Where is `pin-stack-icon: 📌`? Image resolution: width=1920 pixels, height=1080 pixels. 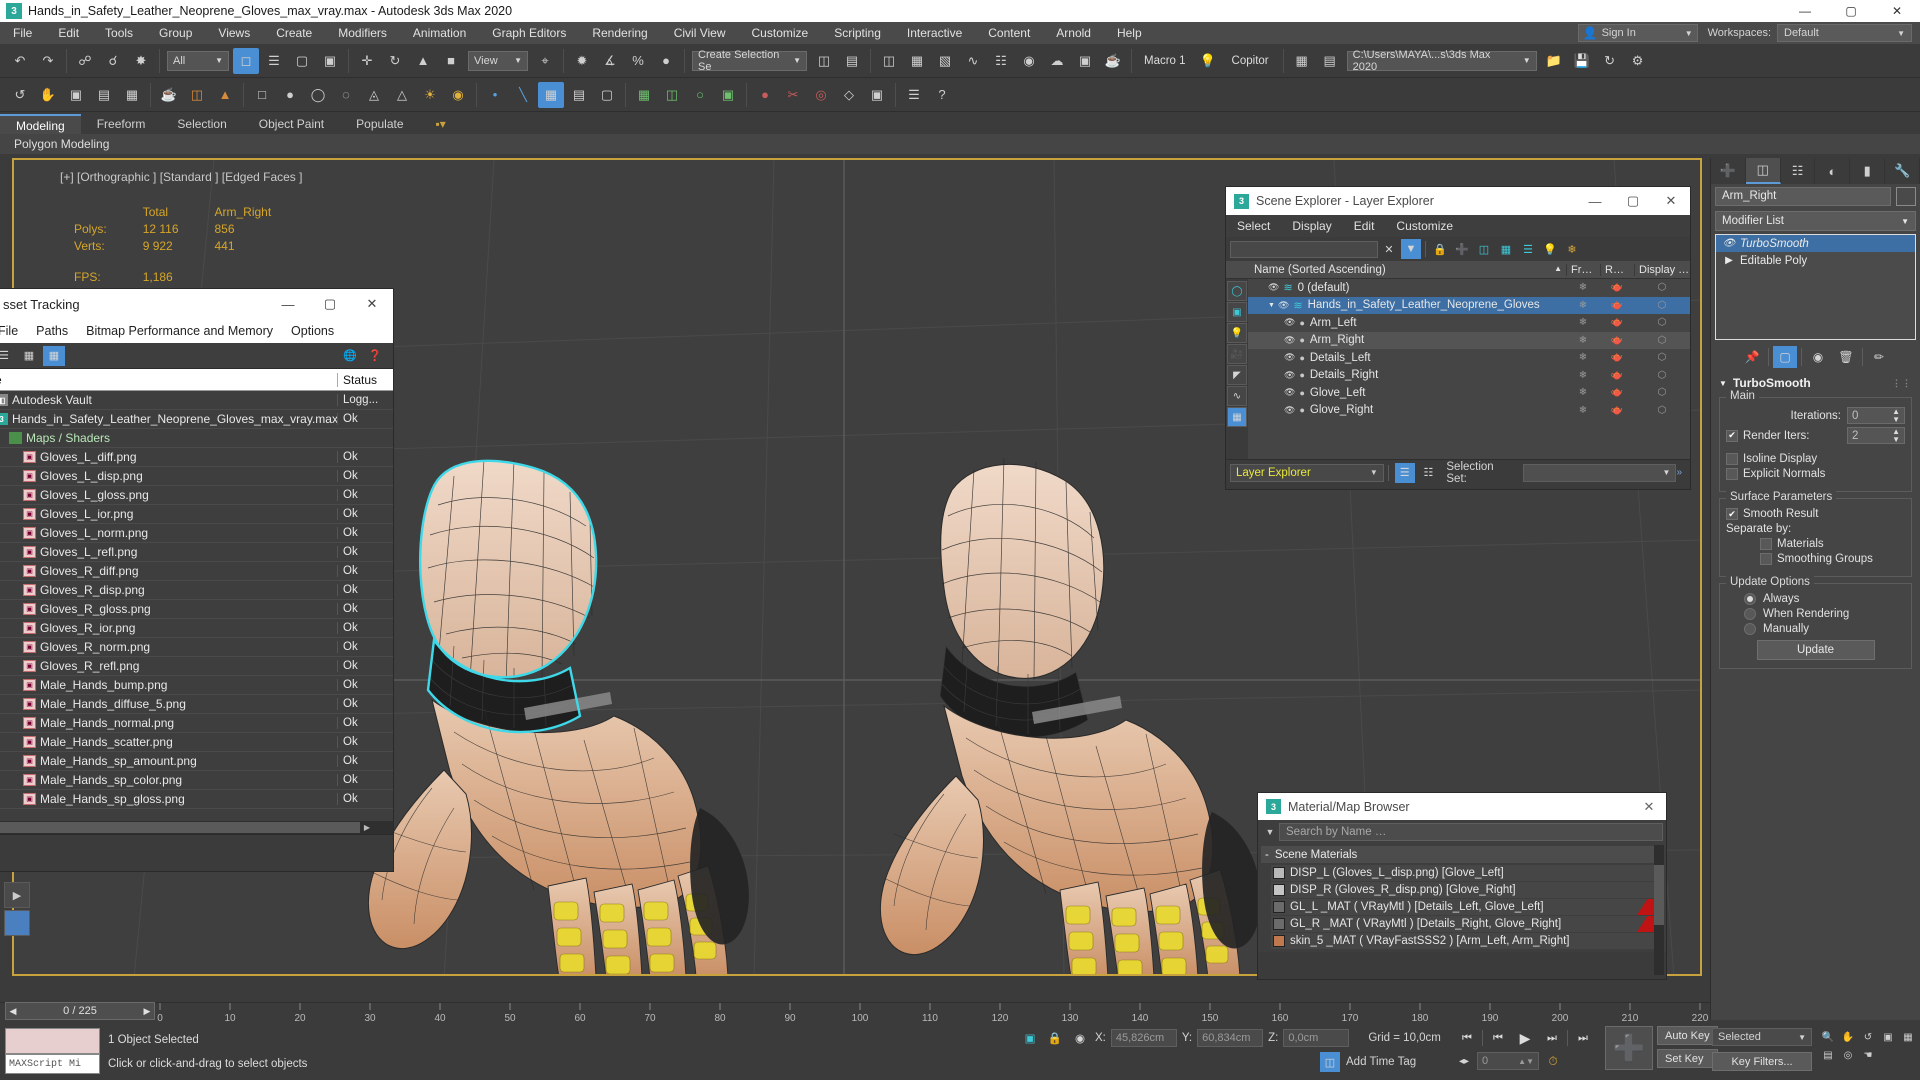 pin-stack-icon: 📌 is located at coordinates (1752, 357).